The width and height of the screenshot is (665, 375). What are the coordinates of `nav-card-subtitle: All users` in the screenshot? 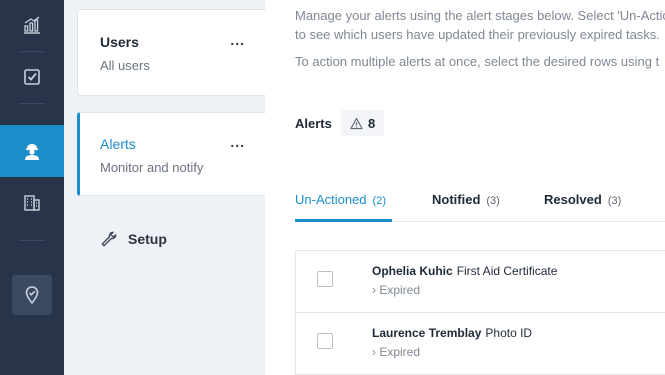 It's located at (125, 65).